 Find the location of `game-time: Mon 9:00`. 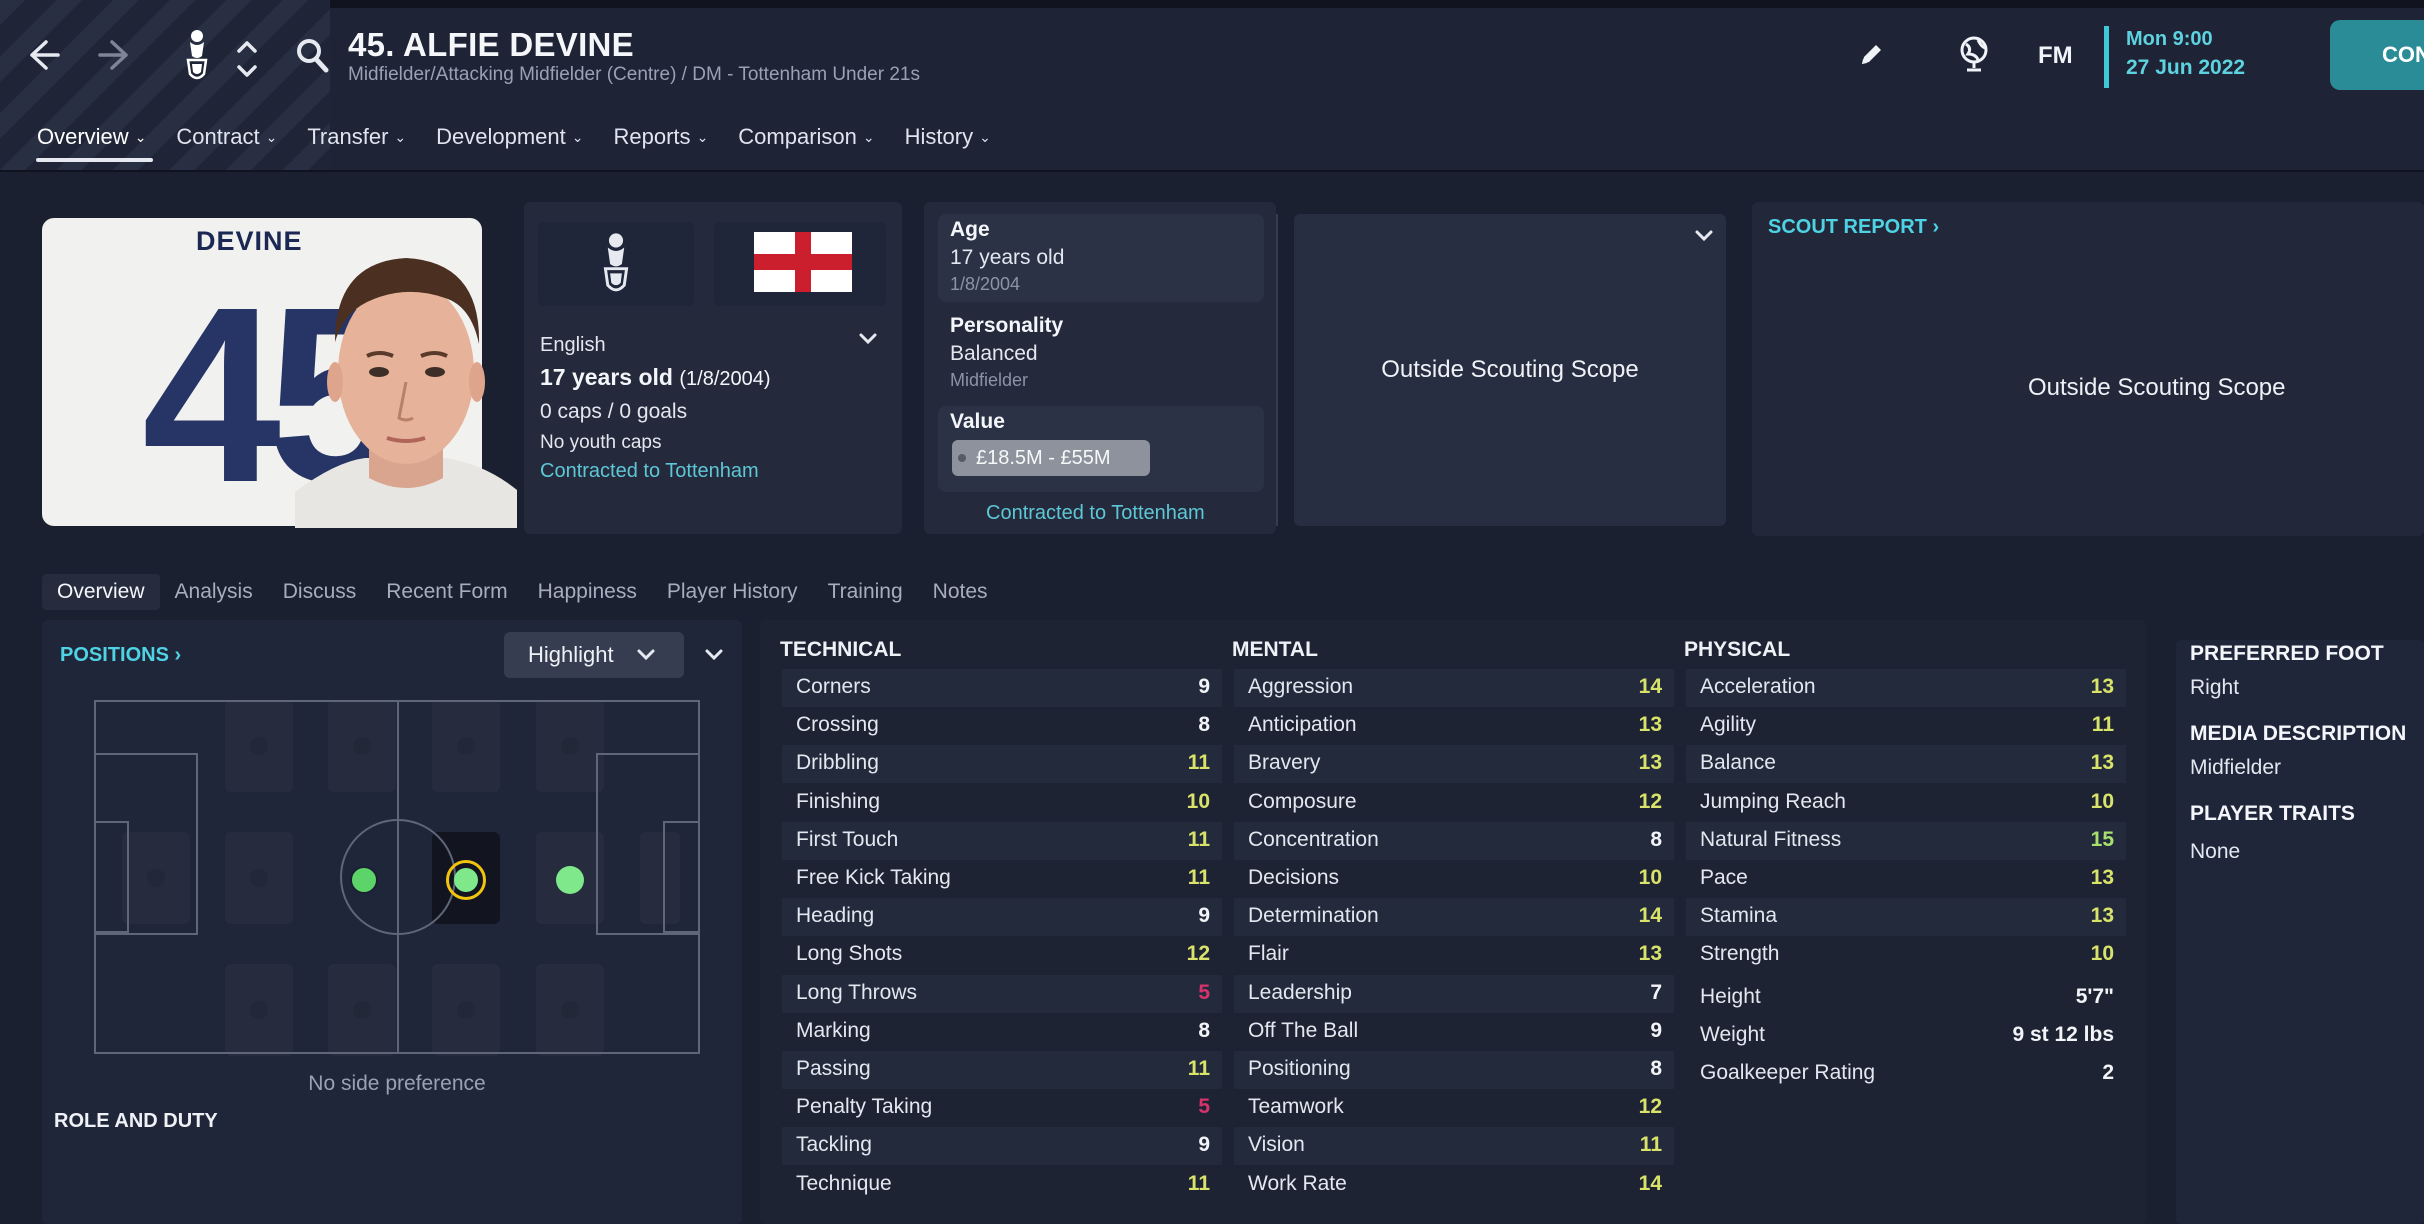

game-time: Mon 9:00 is located at coordinates (2169, 39).